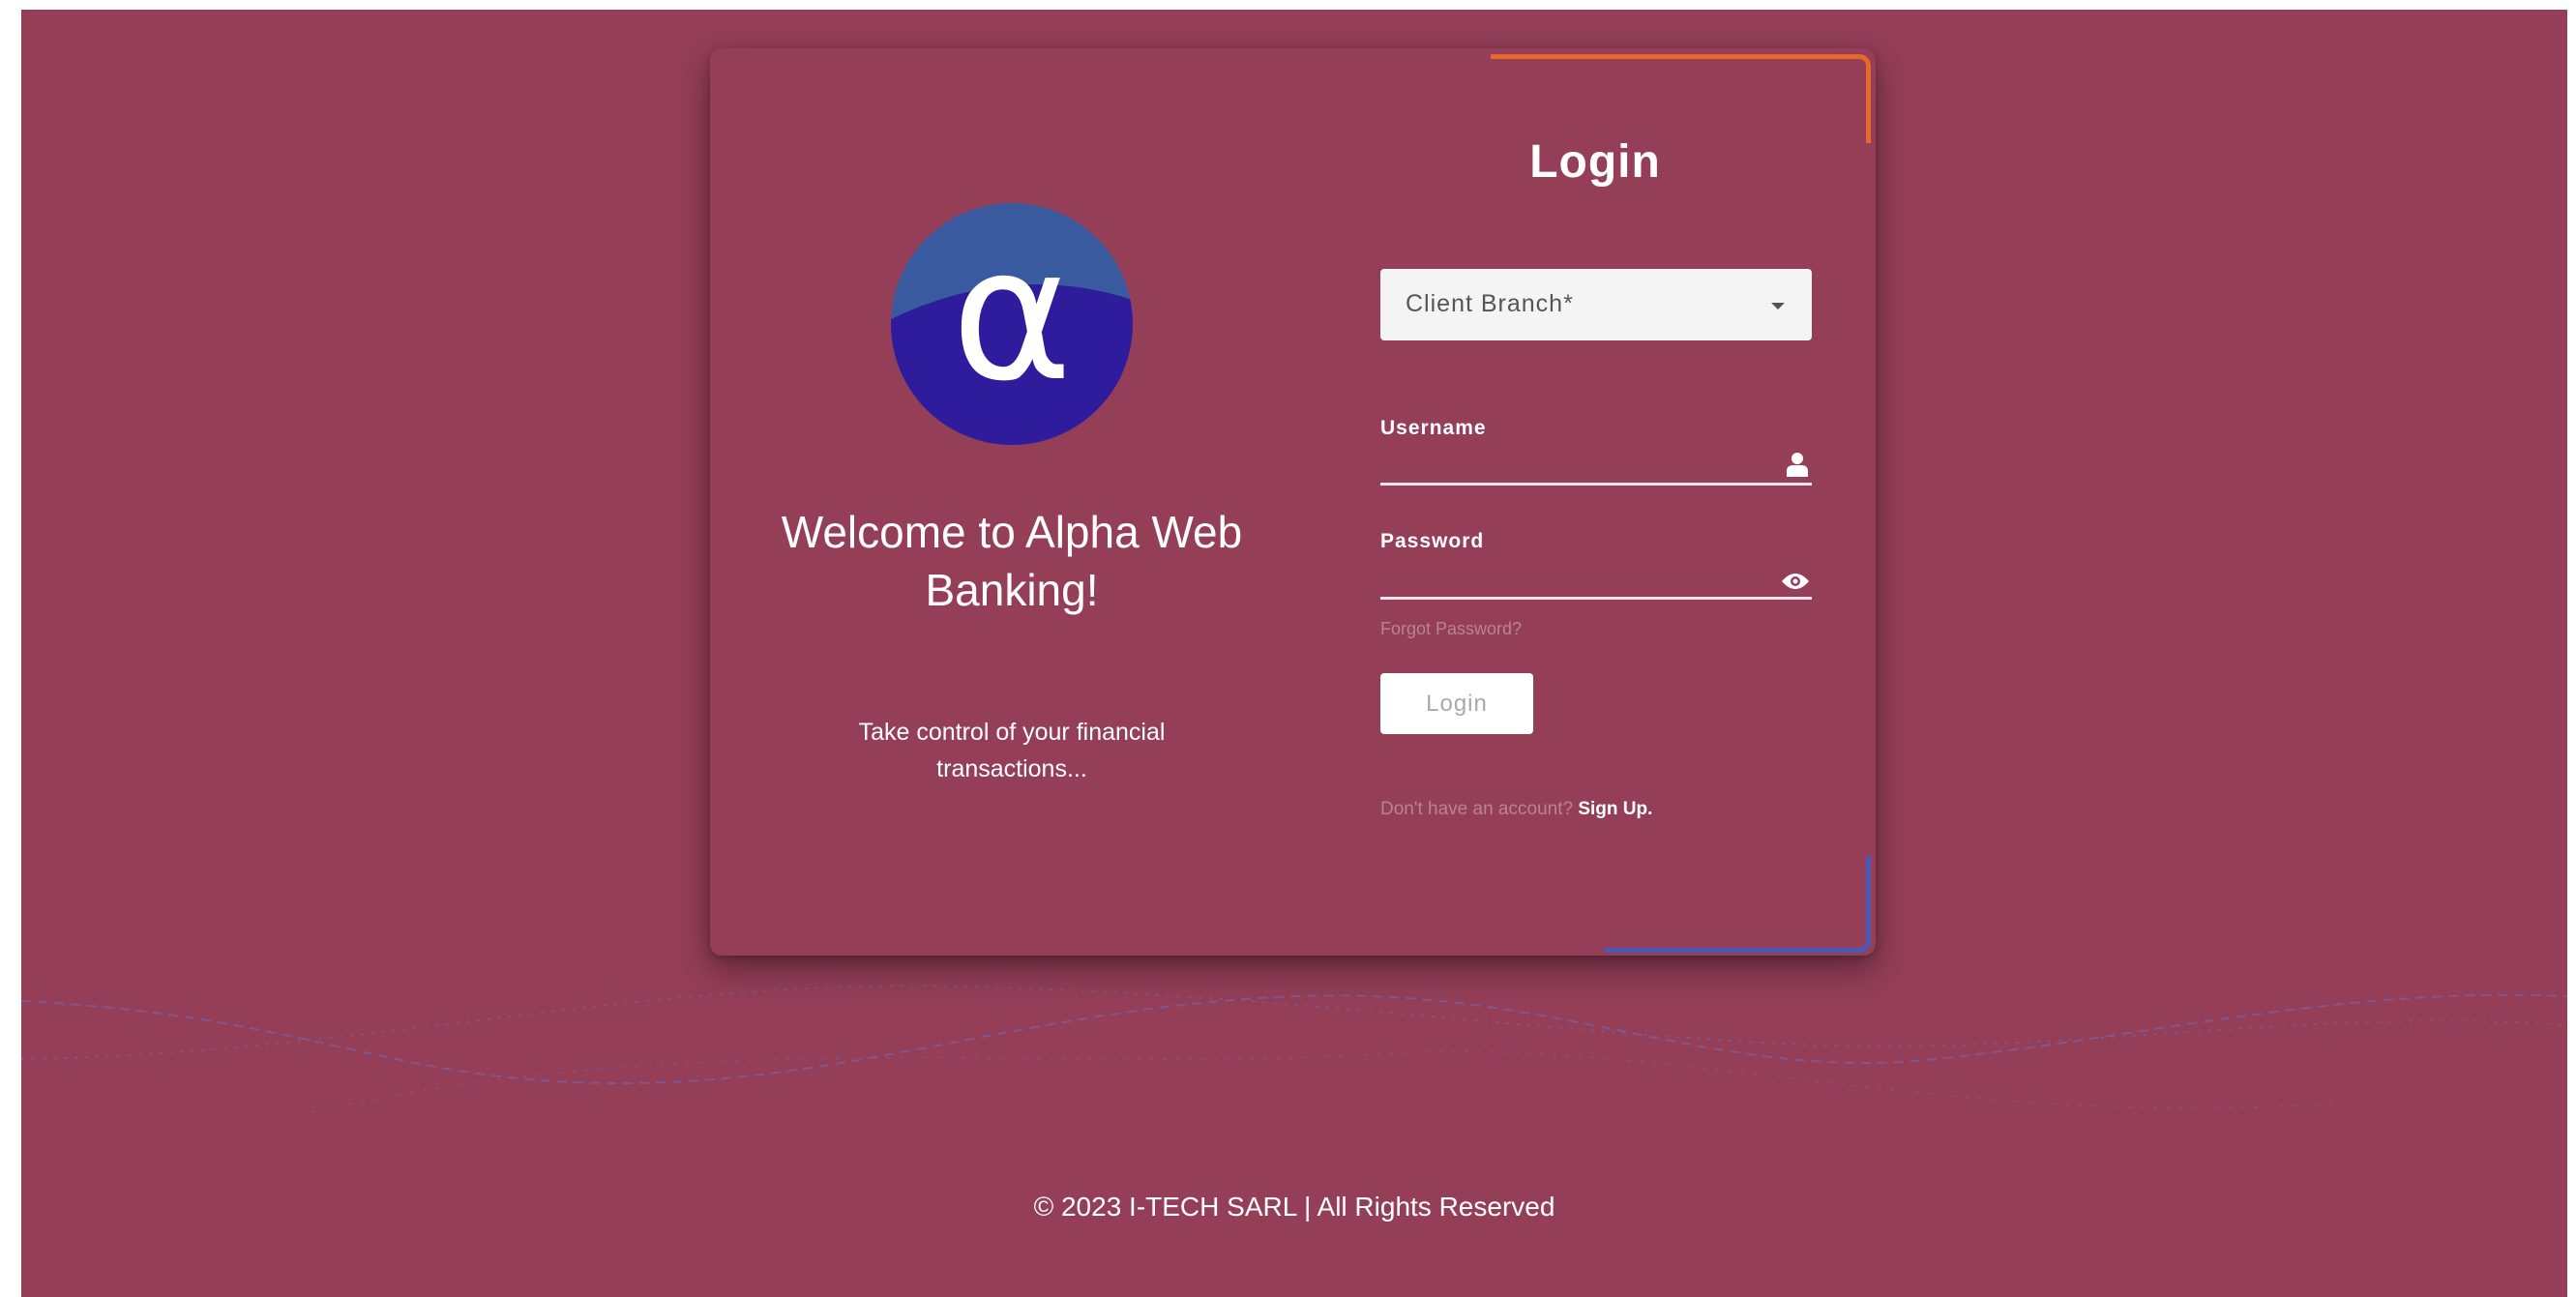 The width and height of the screenshot is (2576, 1297). I want to click on signup-prompt-text: Don't have an account?, so click(1477, 809).